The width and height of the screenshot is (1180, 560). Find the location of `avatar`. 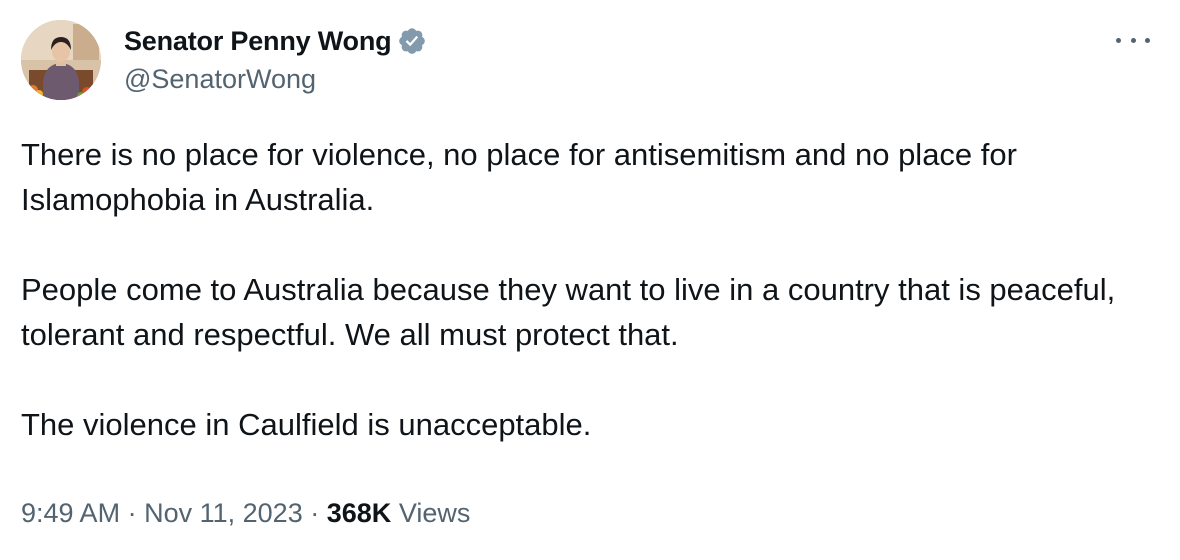

avatar is located at coordinates (61, 60).